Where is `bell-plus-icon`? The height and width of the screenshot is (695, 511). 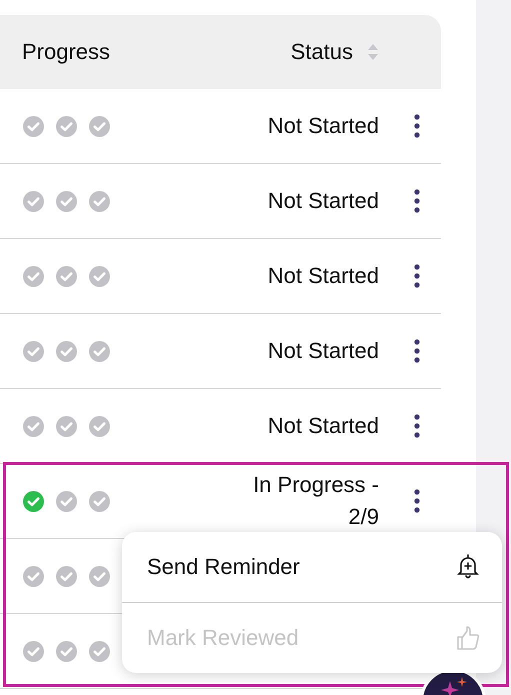
bell-plus-icon is located at coordinates (468, 567).